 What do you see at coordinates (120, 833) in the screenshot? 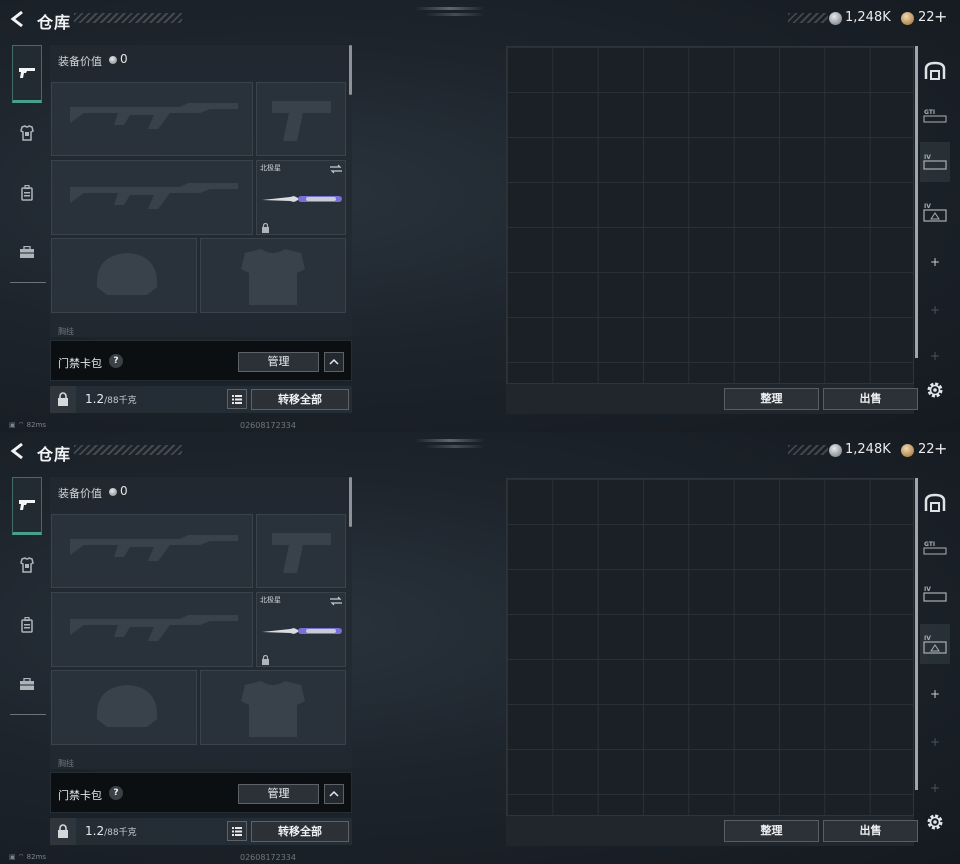
I see `carry-weight-limit: /88千克` at bounding box center [120, 833].